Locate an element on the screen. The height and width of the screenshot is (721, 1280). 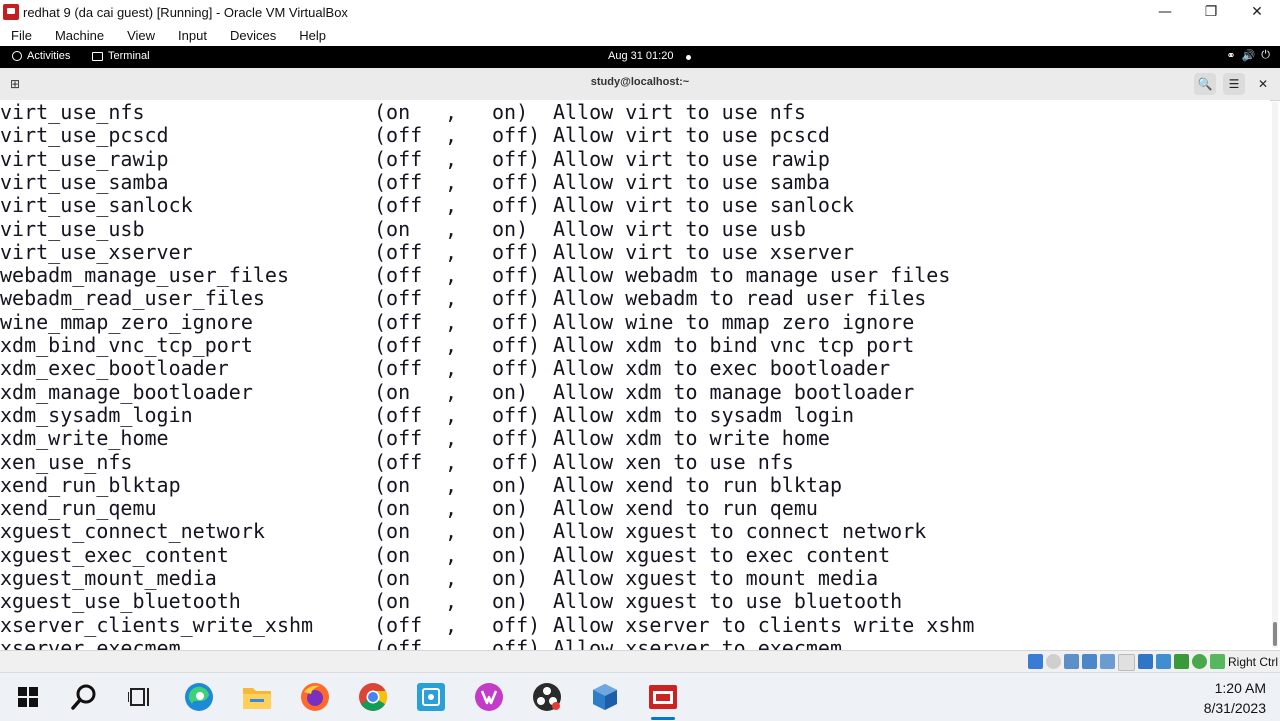
shared-folder-indicator-icon is located at coordinates (1126, 662).